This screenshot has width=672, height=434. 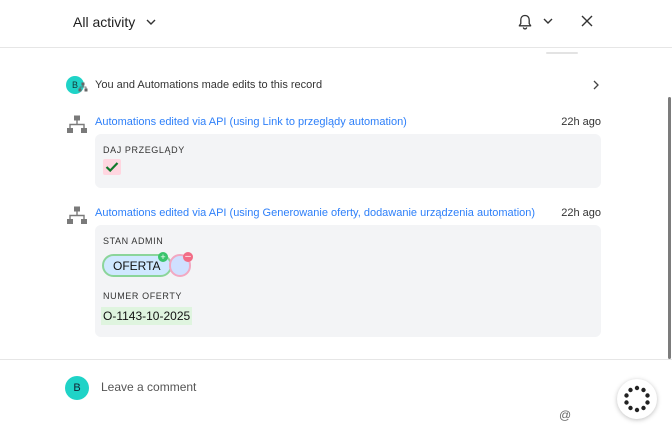 What do you see at coordinates (144, 150) in the screenshot?
I see `field-label: DAJ PRZEGLĄDY` at bounding box center [144, 150].